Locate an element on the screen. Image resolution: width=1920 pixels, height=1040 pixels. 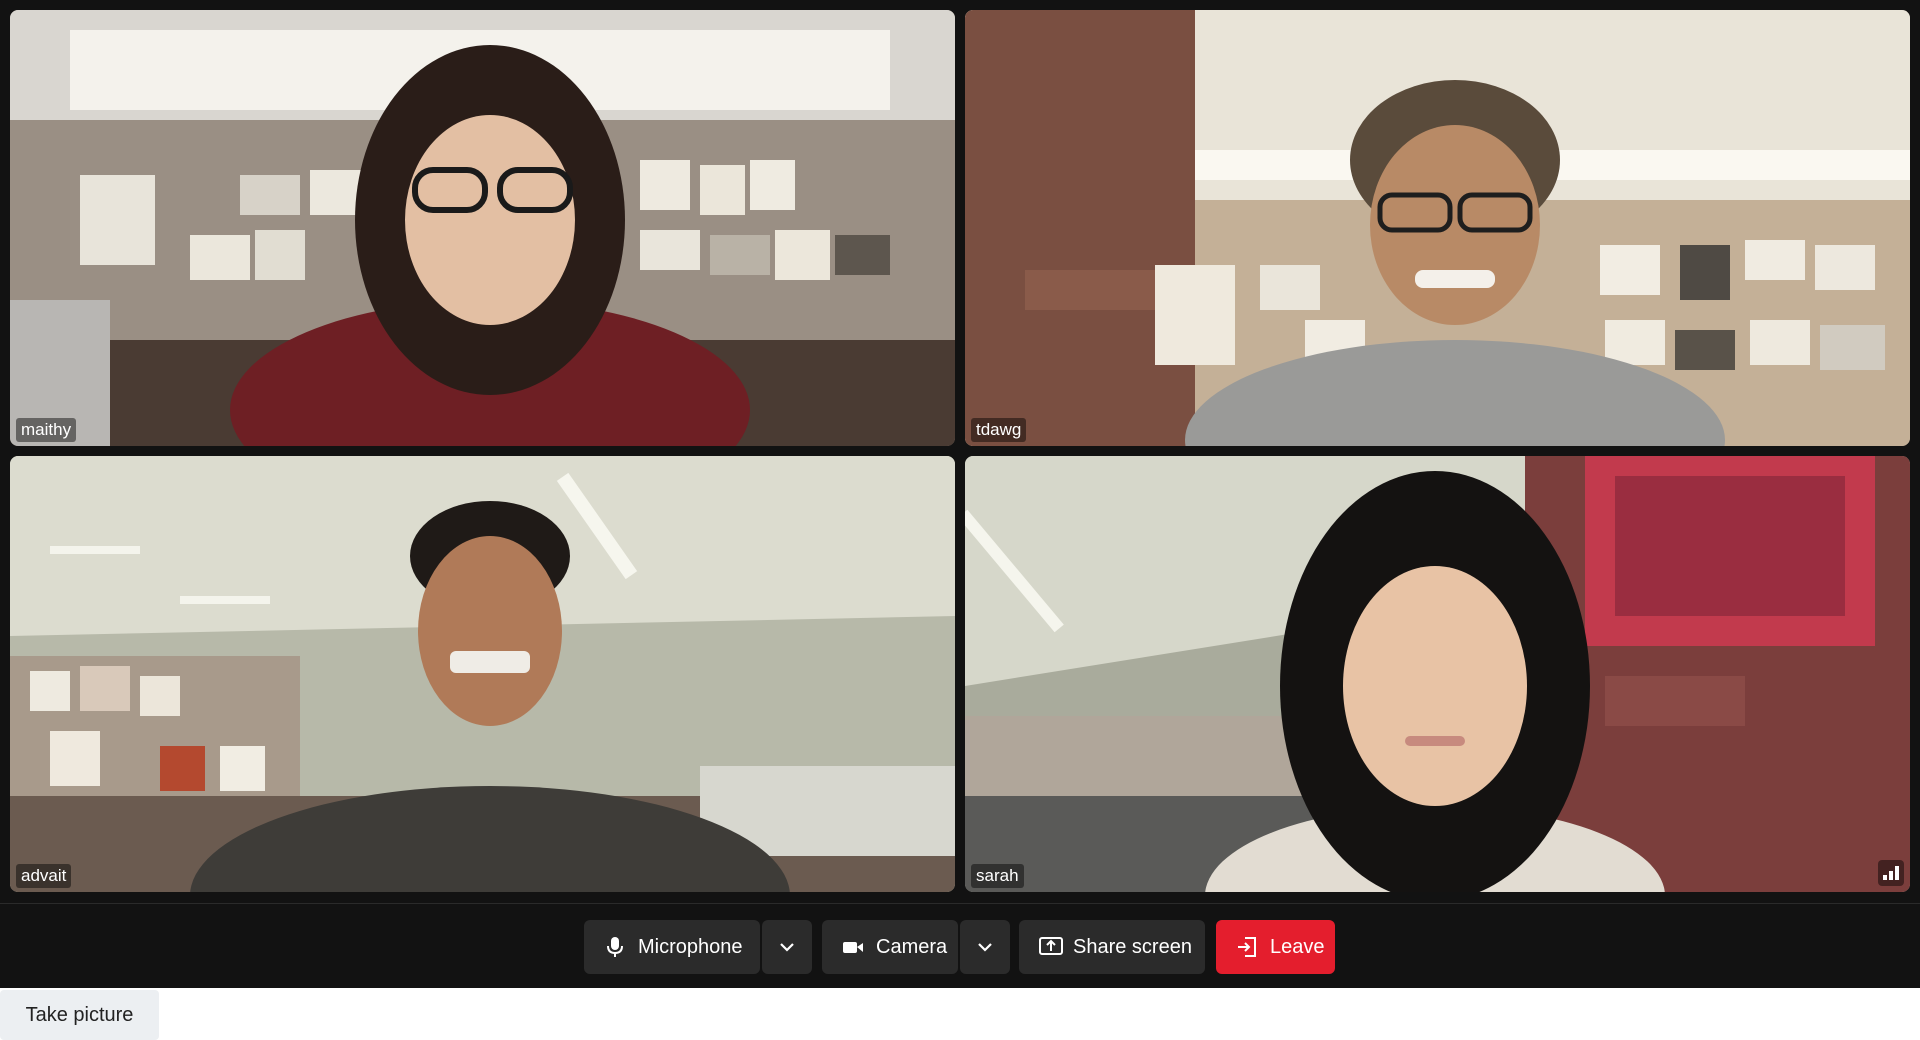
share-screen-label: Share screen is located at coordinates (1132, 946).